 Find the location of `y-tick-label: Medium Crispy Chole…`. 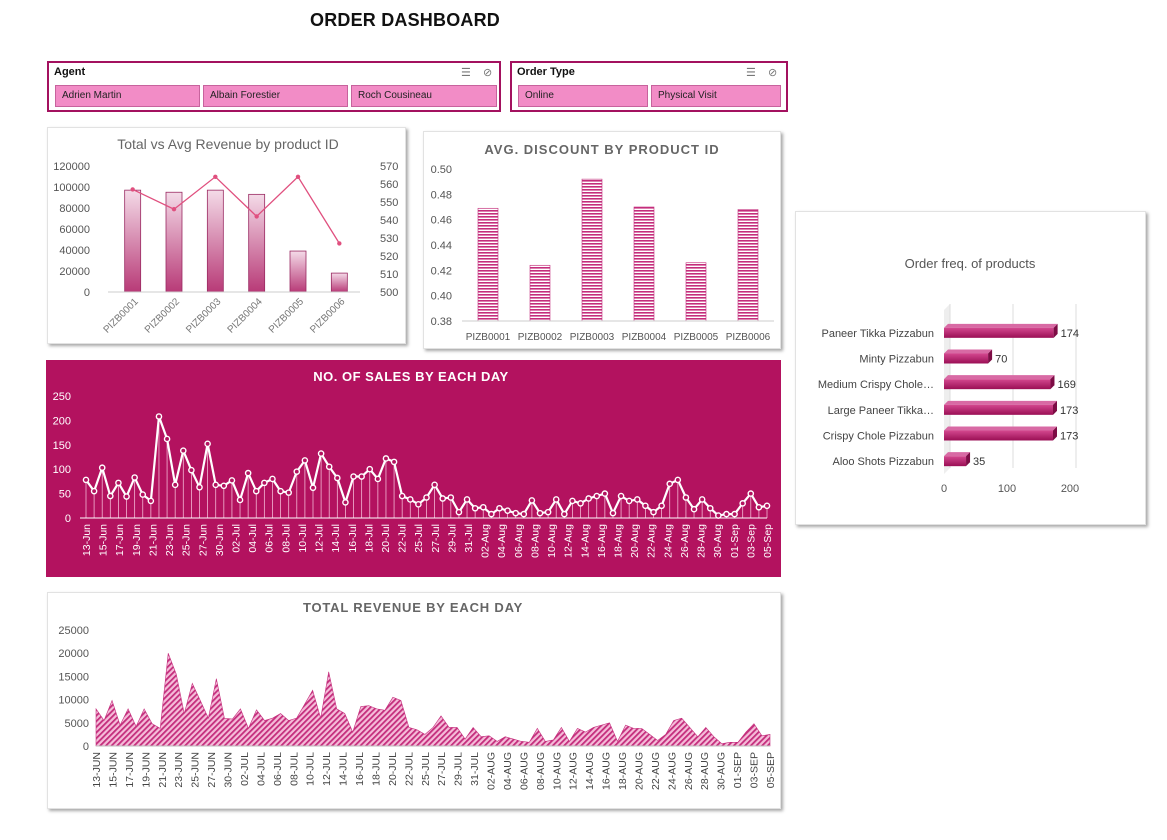

y-tick-label: Medium Crispy Chole… is located at coordinates (876, 385).